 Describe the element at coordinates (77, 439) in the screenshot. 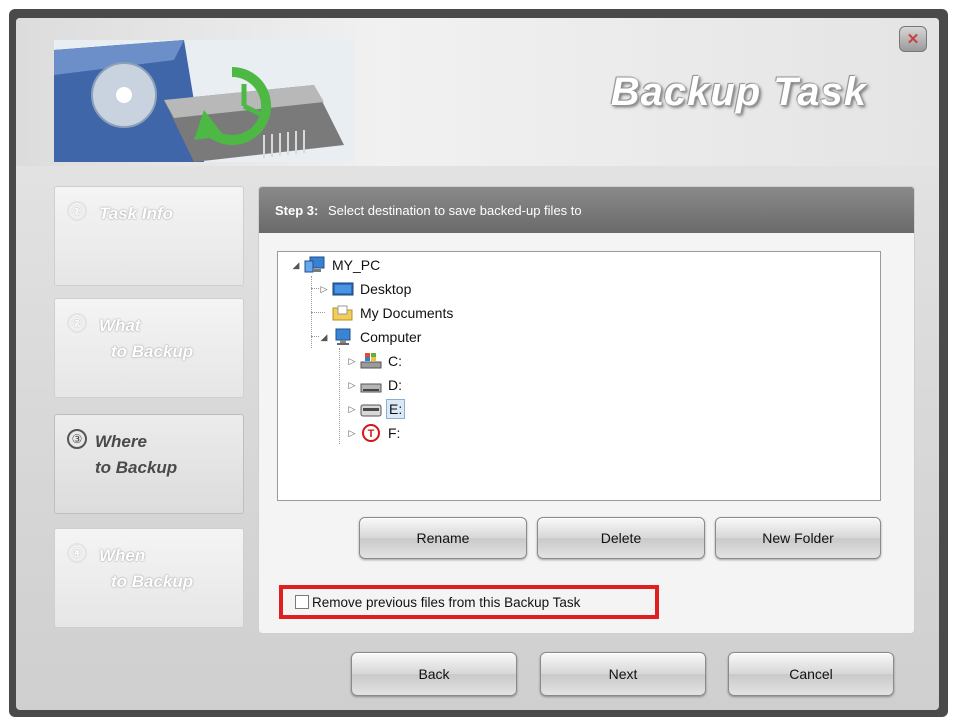

I see `step-number: ③` at that location.